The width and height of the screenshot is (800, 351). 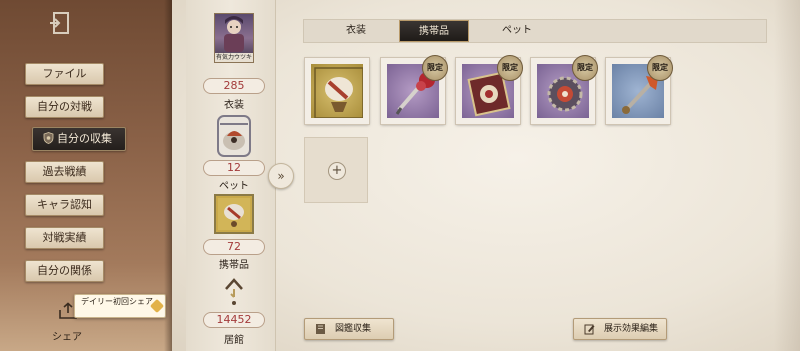 I want to click on page-edge-shadow, so click(x=787, y=175).